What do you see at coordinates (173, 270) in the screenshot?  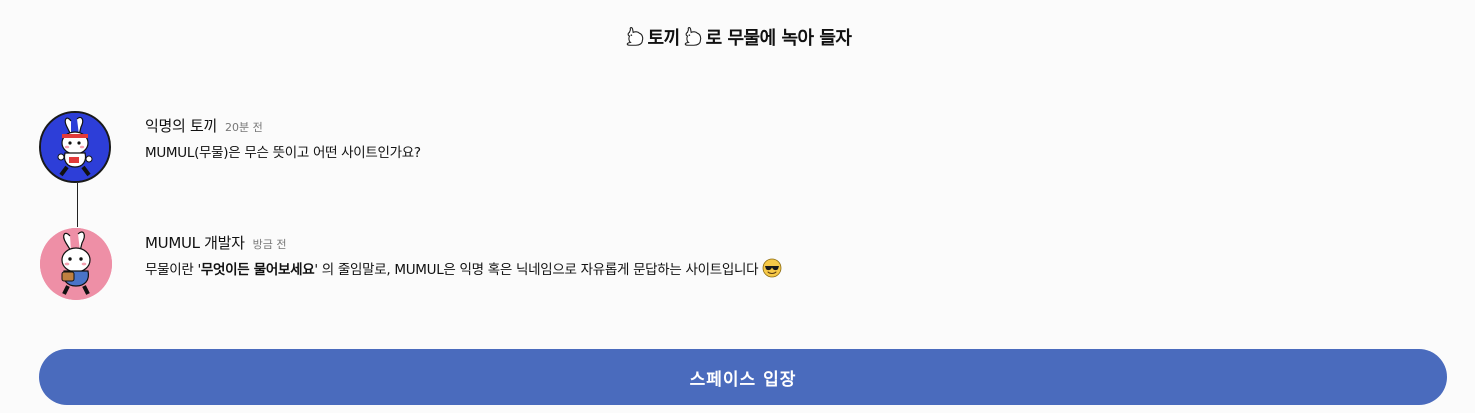 I see `message-text-before: 무물이란 '` at bounding box center [173, 270].